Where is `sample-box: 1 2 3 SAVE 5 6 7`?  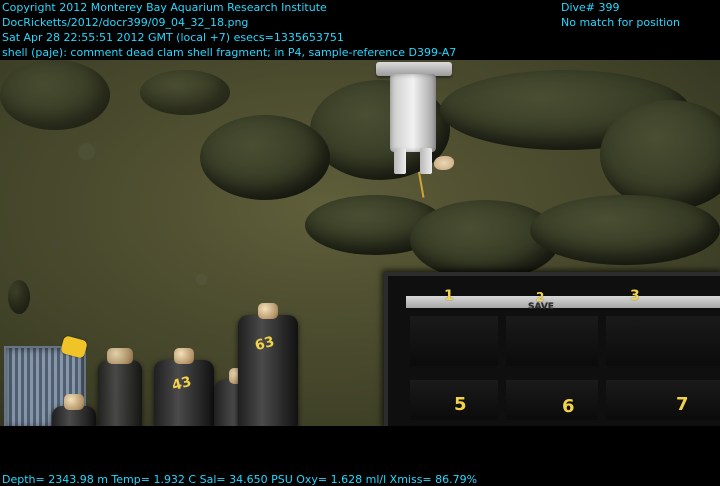 sample-box: 1 2 3 SAVE 5 6 7 is located at coordinates (552, 349).